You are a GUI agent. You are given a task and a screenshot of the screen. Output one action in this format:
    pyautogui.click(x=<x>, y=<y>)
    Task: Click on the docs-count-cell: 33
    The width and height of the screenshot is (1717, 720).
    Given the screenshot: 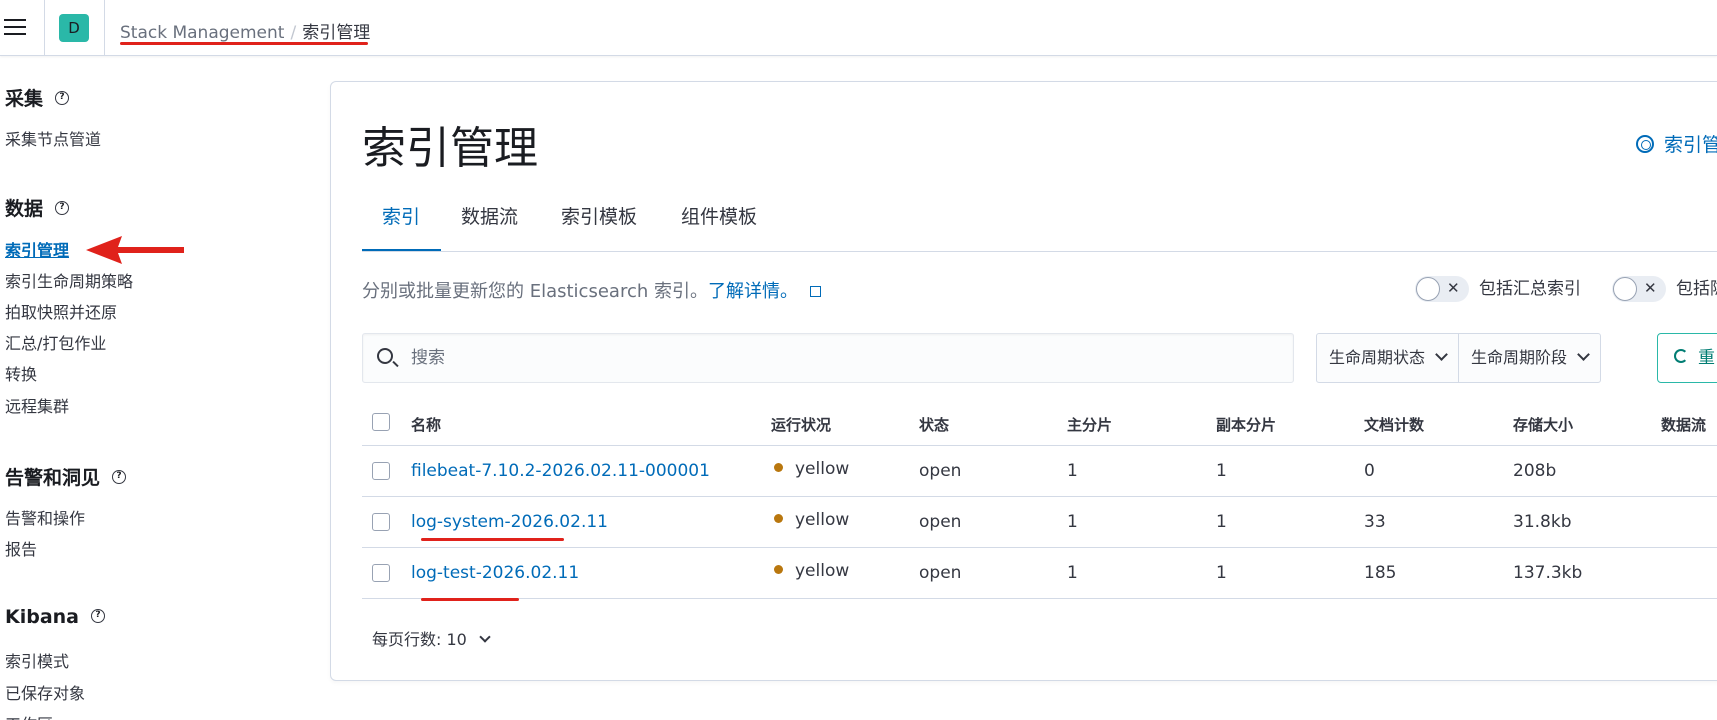 What is the action you would take?
    pyautogui.click(x=1375, y=522)
    